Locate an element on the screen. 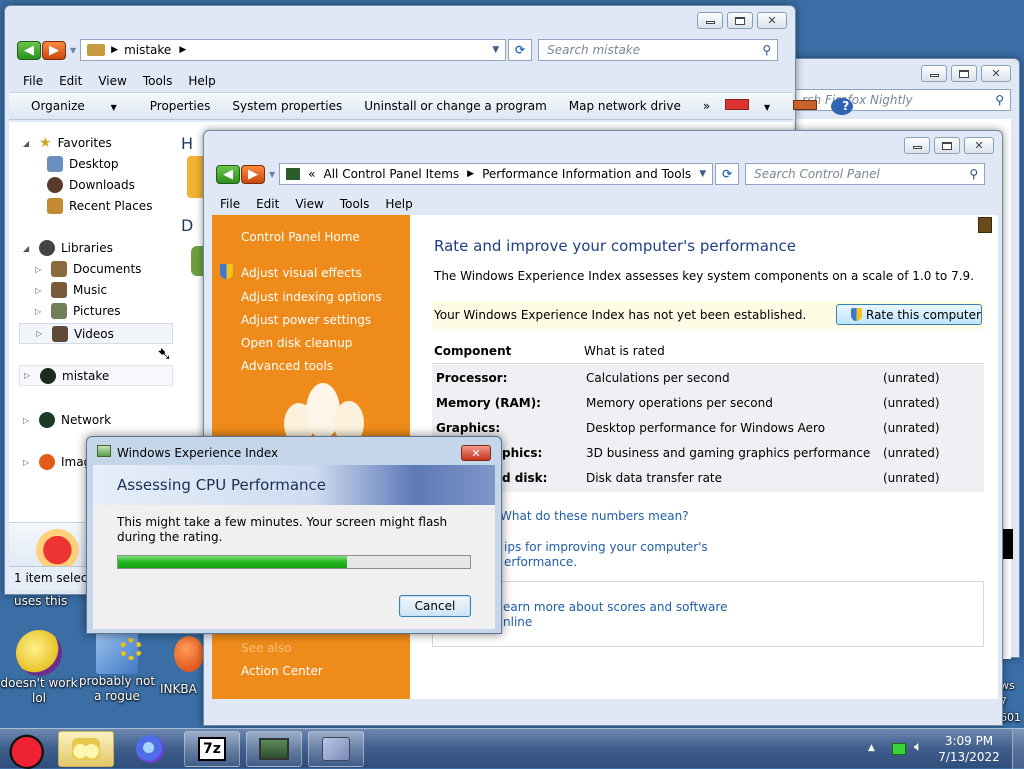 The image size is (1024, 769). desktop-icon-yahoo: doesn't work lol is located at coordinates (39, 668).